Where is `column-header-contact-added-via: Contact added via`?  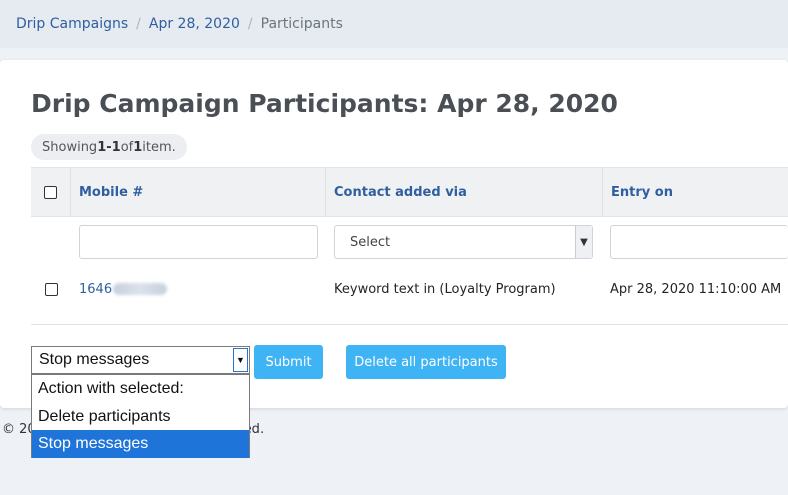 column-header-contact-added-via: Contact added via is located at coordinates (464, 192).